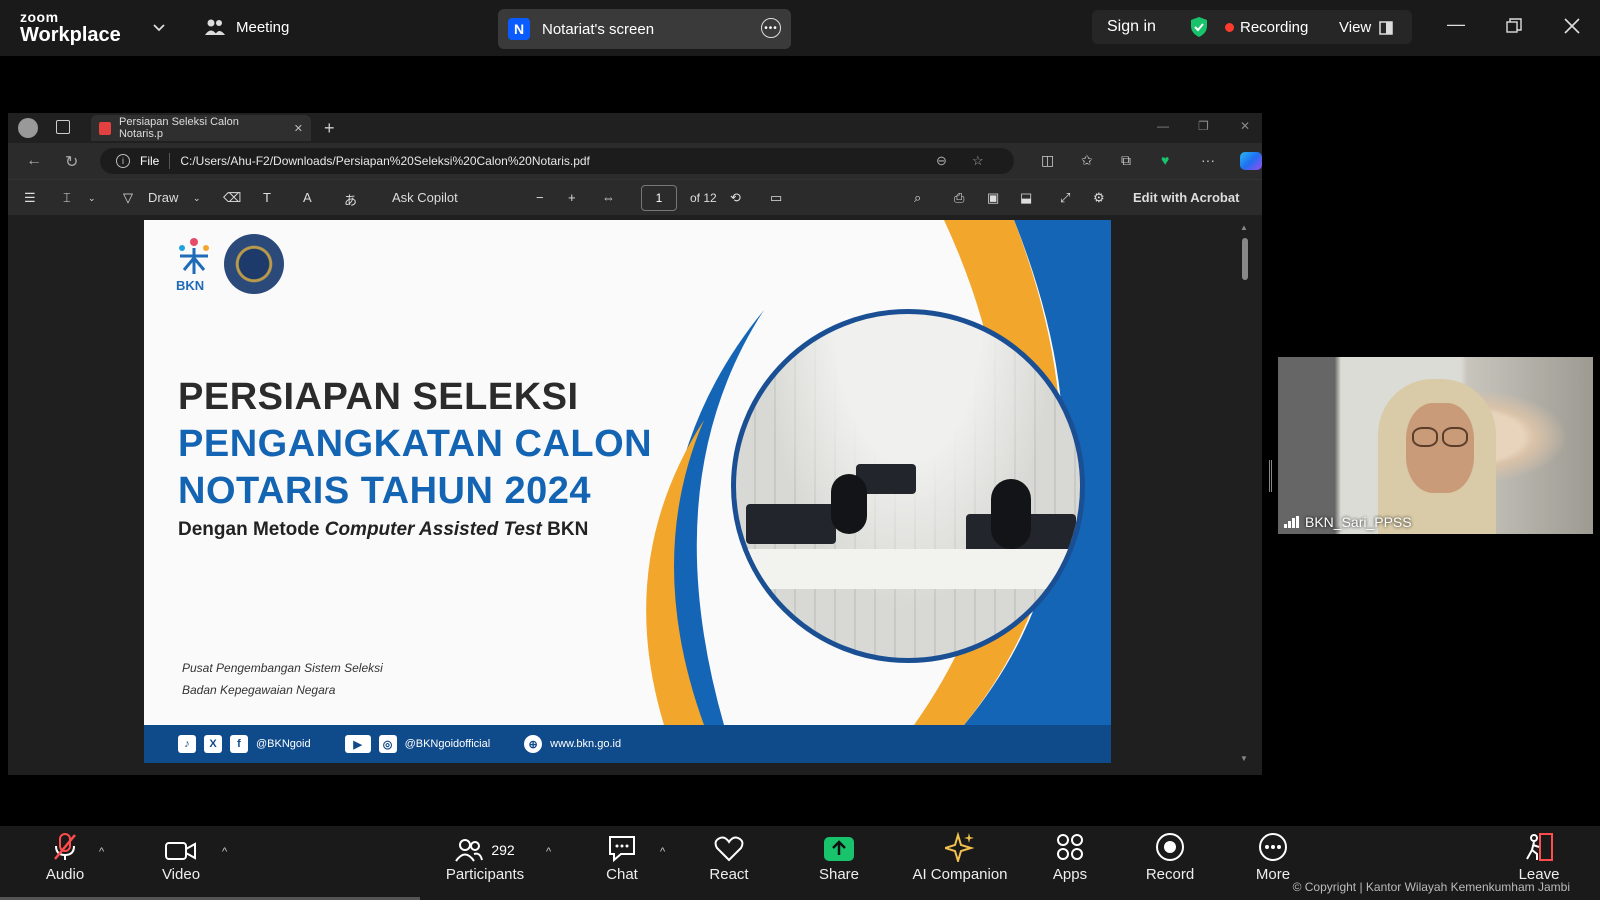 The image size is (1600, 900). Describe the element at coordinates (839, 854) in the screenshot. I see `share-button: Share` at that location.